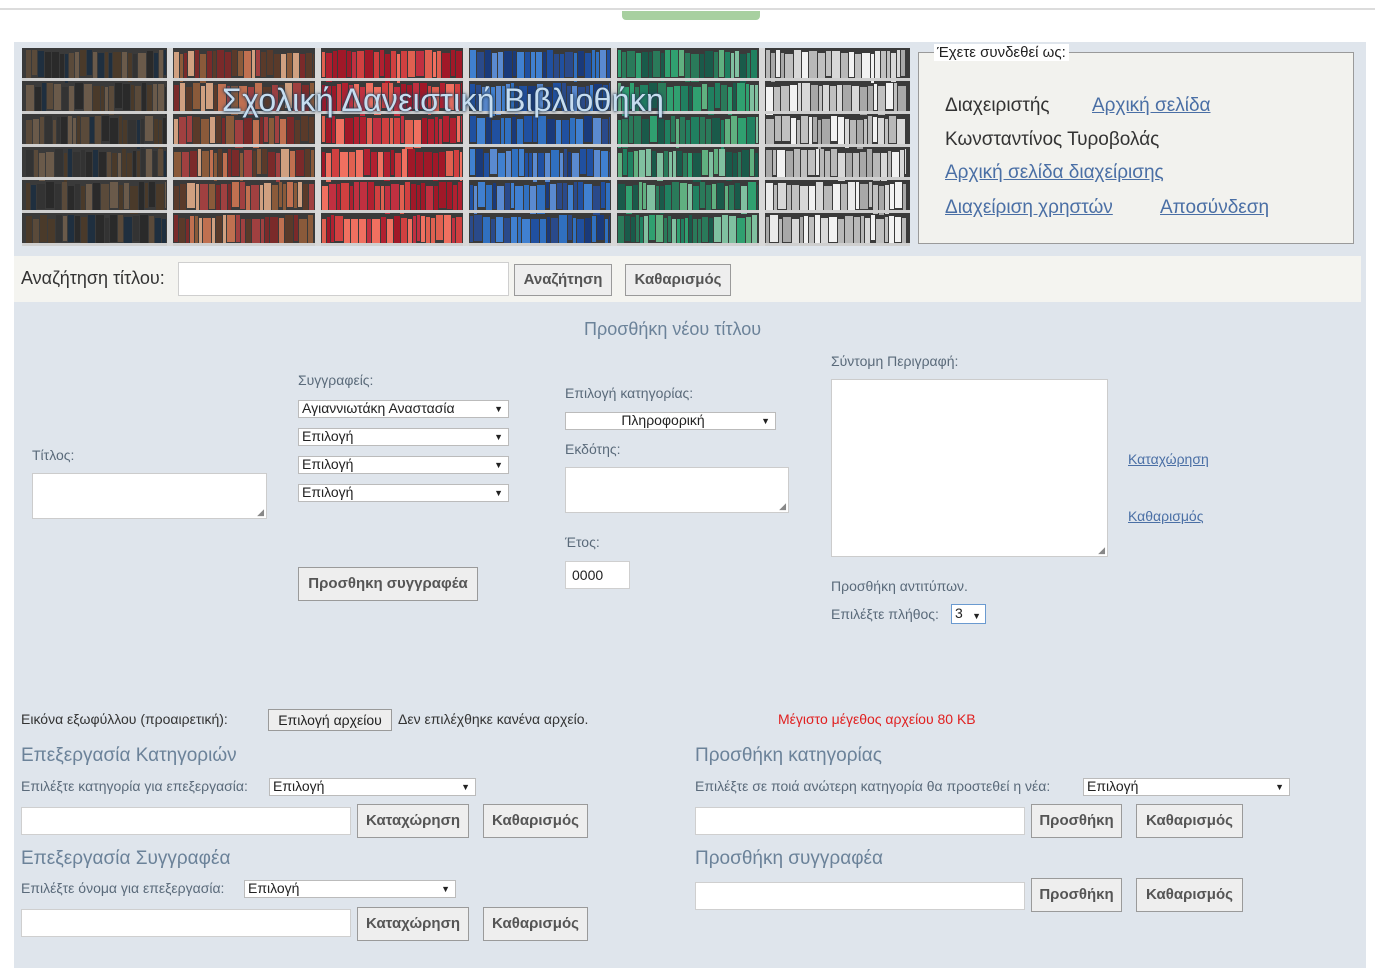  What do you see at coordinates (677, 490) in the screenshot?
I see `publisher-textarea: ◢` at bounding box center [677, 490].